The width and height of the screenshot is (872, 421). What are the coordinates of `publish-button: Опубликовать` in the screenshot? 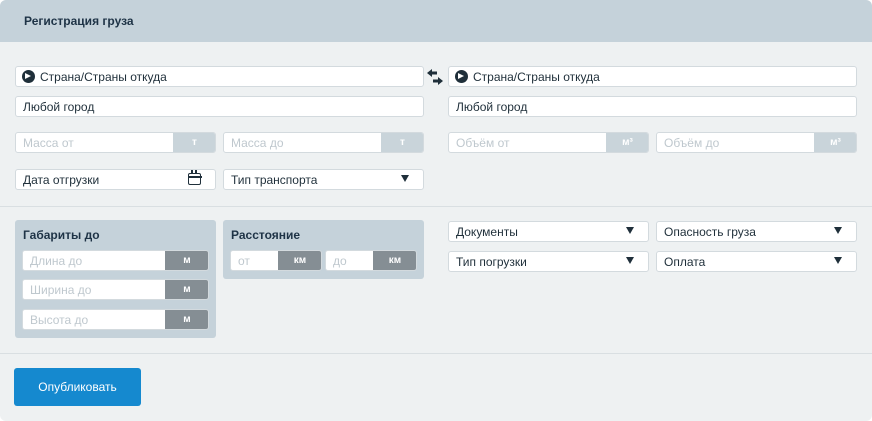 It's located at (77, 387).